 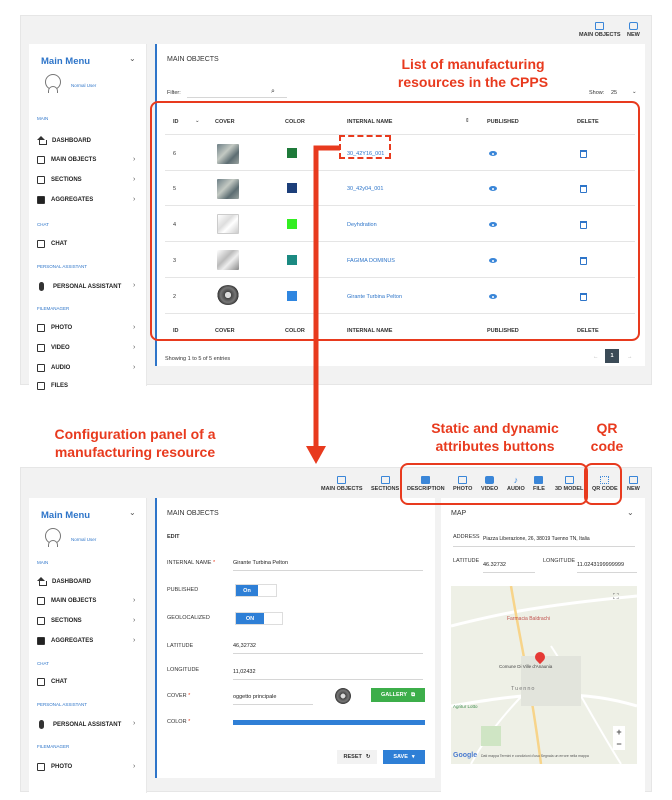 I want to click on geolocalized-label: GEOLOCALIZED, so click(x=188, y=618).